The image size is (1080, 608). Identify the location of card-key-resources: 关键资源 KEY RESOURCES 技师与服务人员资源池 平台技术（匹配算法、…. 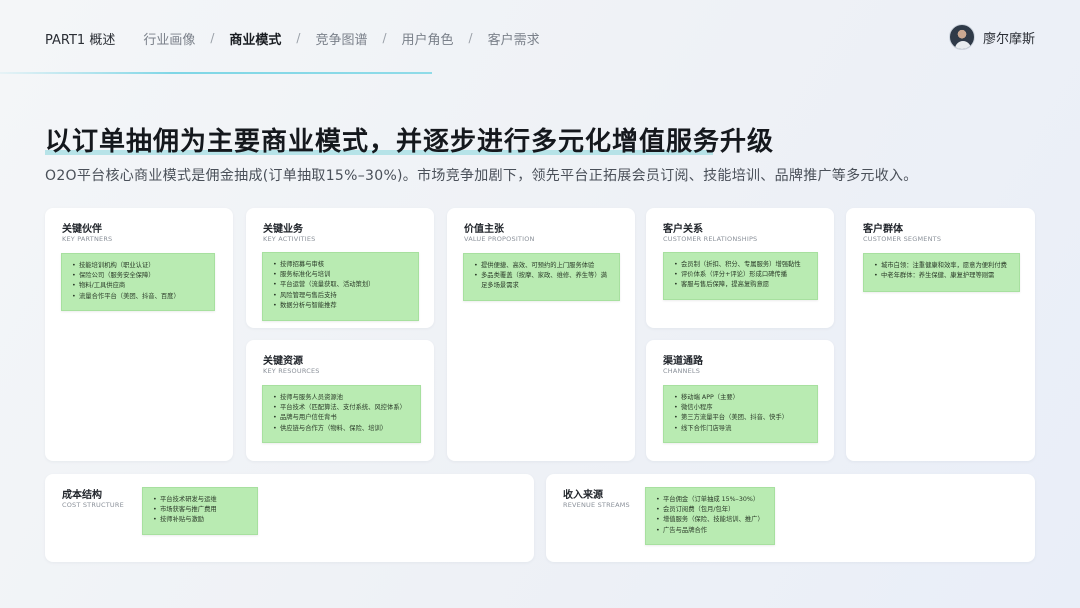
(340, 400).